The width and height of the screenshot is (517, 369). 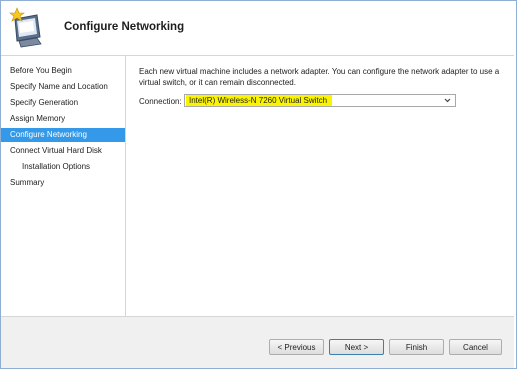 What do you see at coordinates (257, 28) in the screenshot?
I see `wizard-header: Configure Networking` at bounding box center [257, 28].